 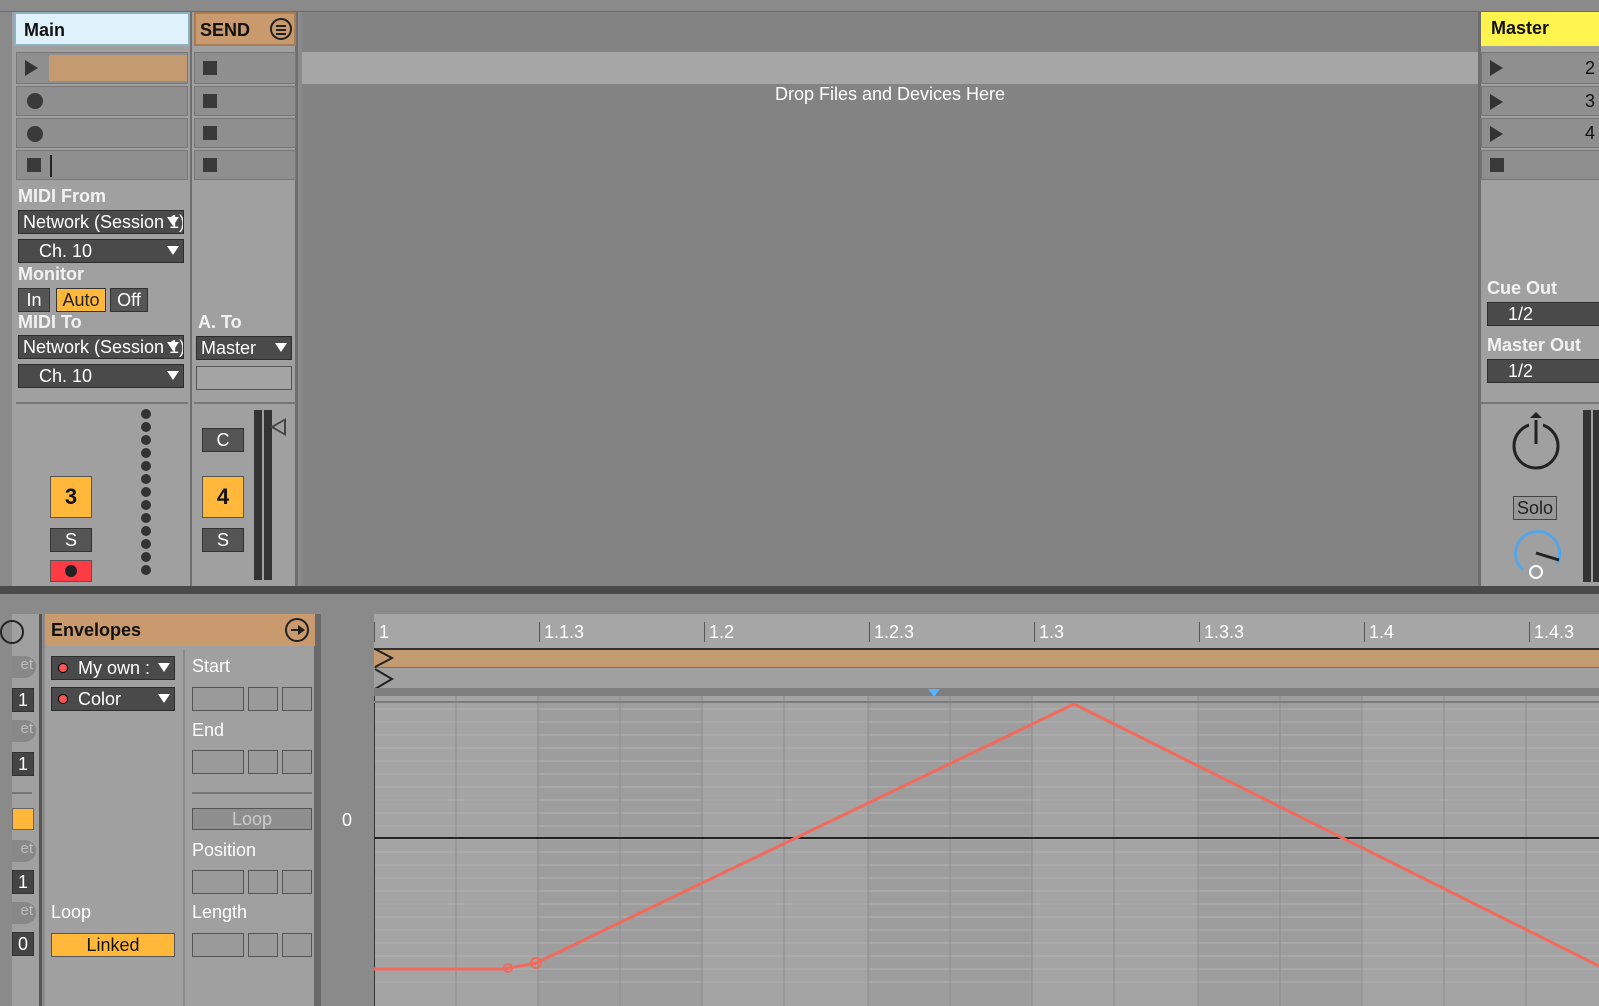 I want to click on device-chooser-dropdown: My own :, so click(x=113, y=668).